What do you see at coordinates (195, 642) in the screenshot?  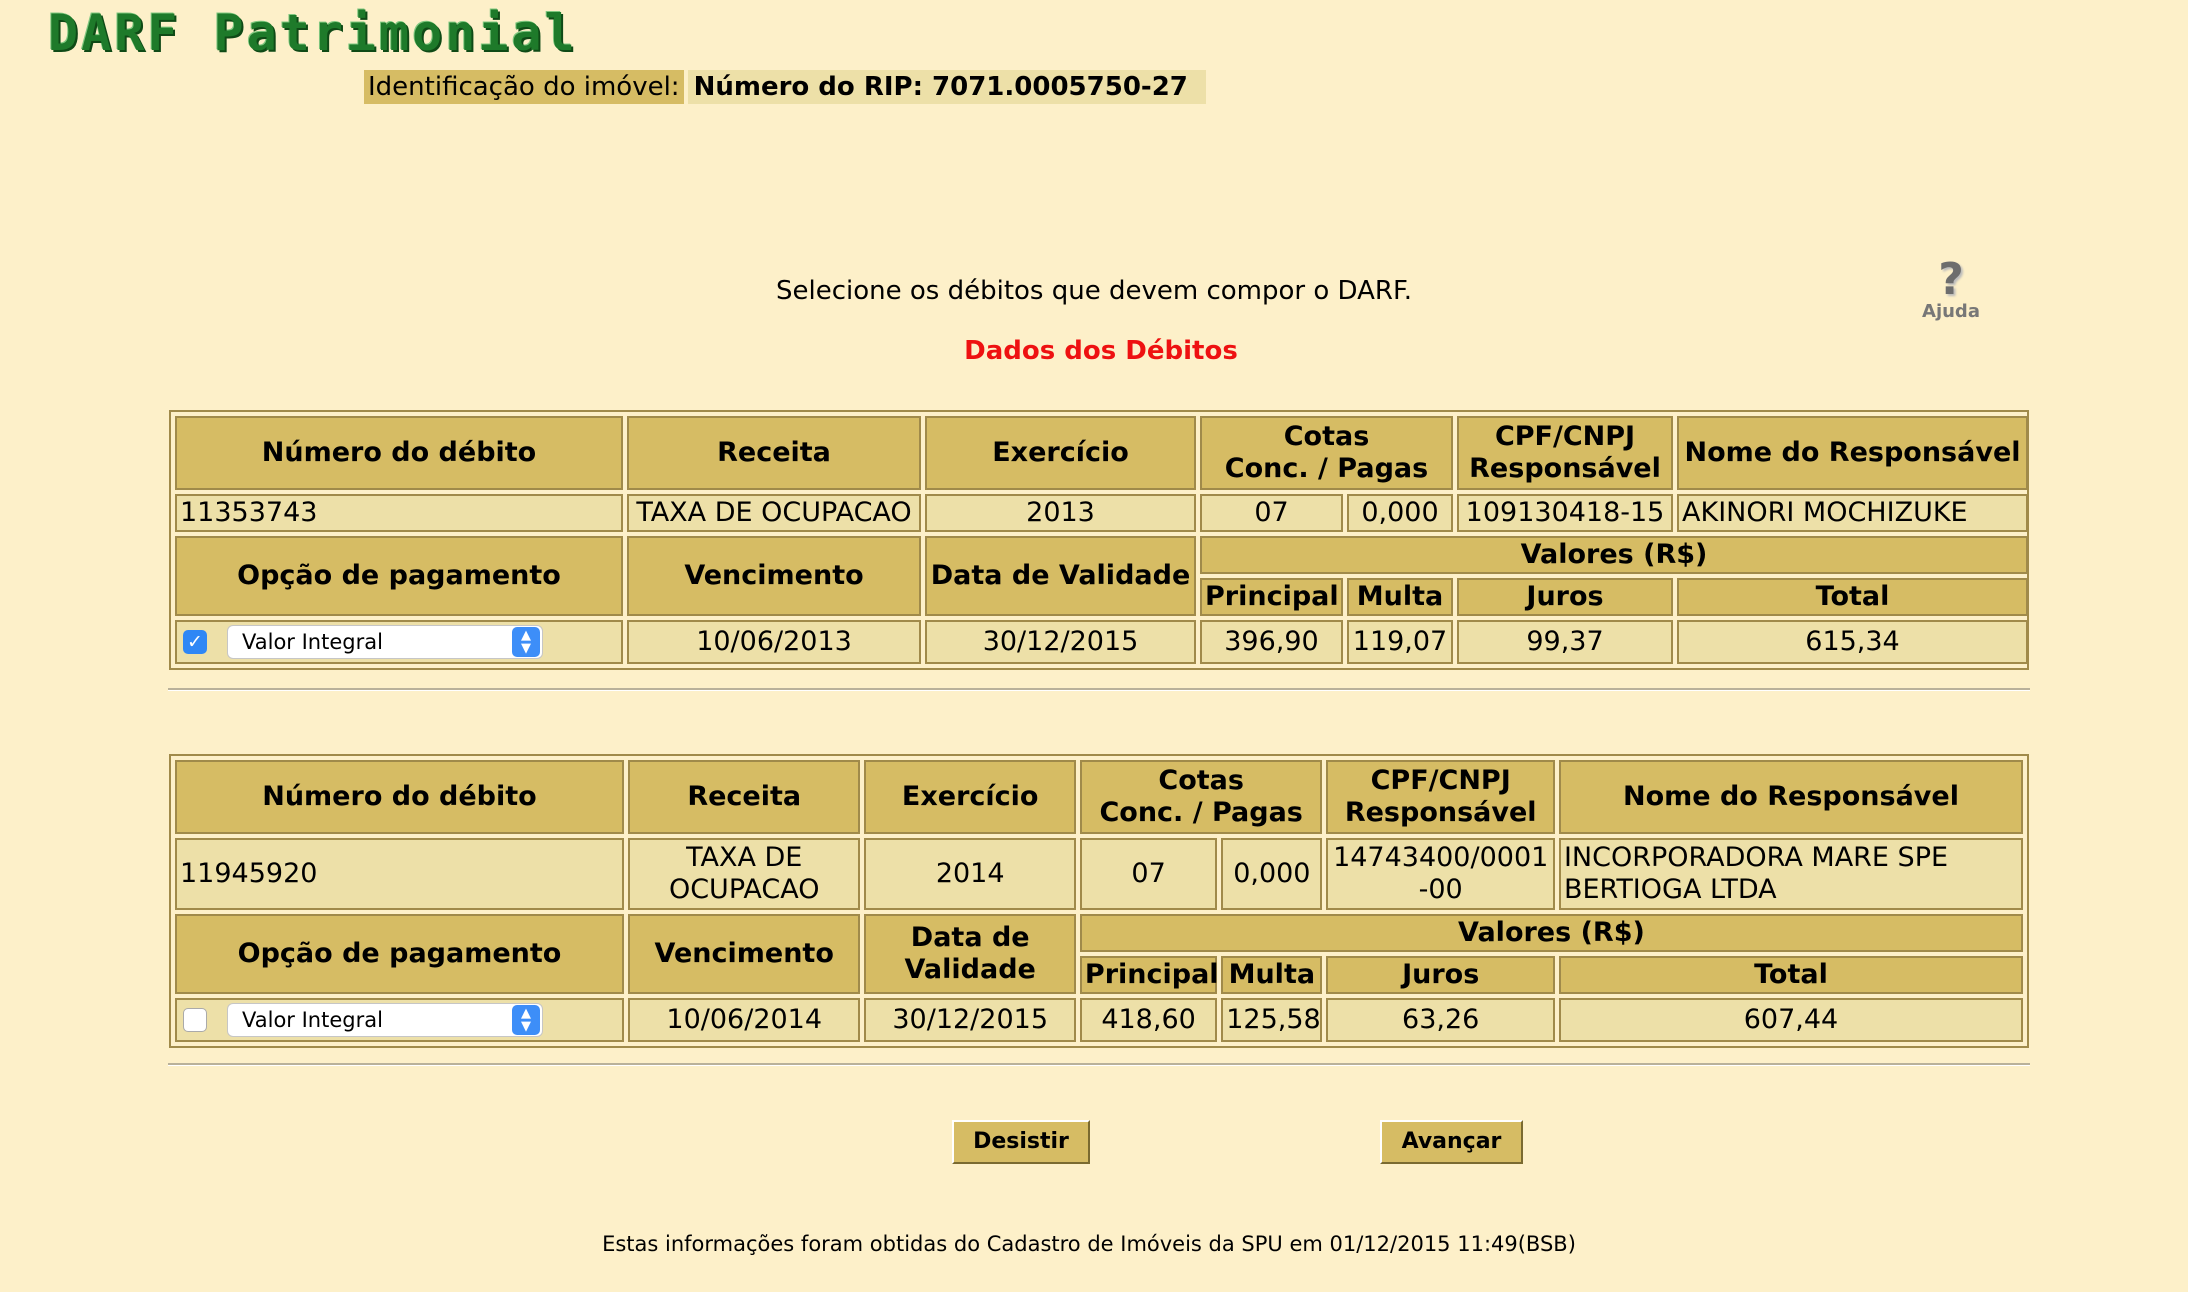 I see `debt-select-checkbox: ✓` at bounding box center [195, 642].